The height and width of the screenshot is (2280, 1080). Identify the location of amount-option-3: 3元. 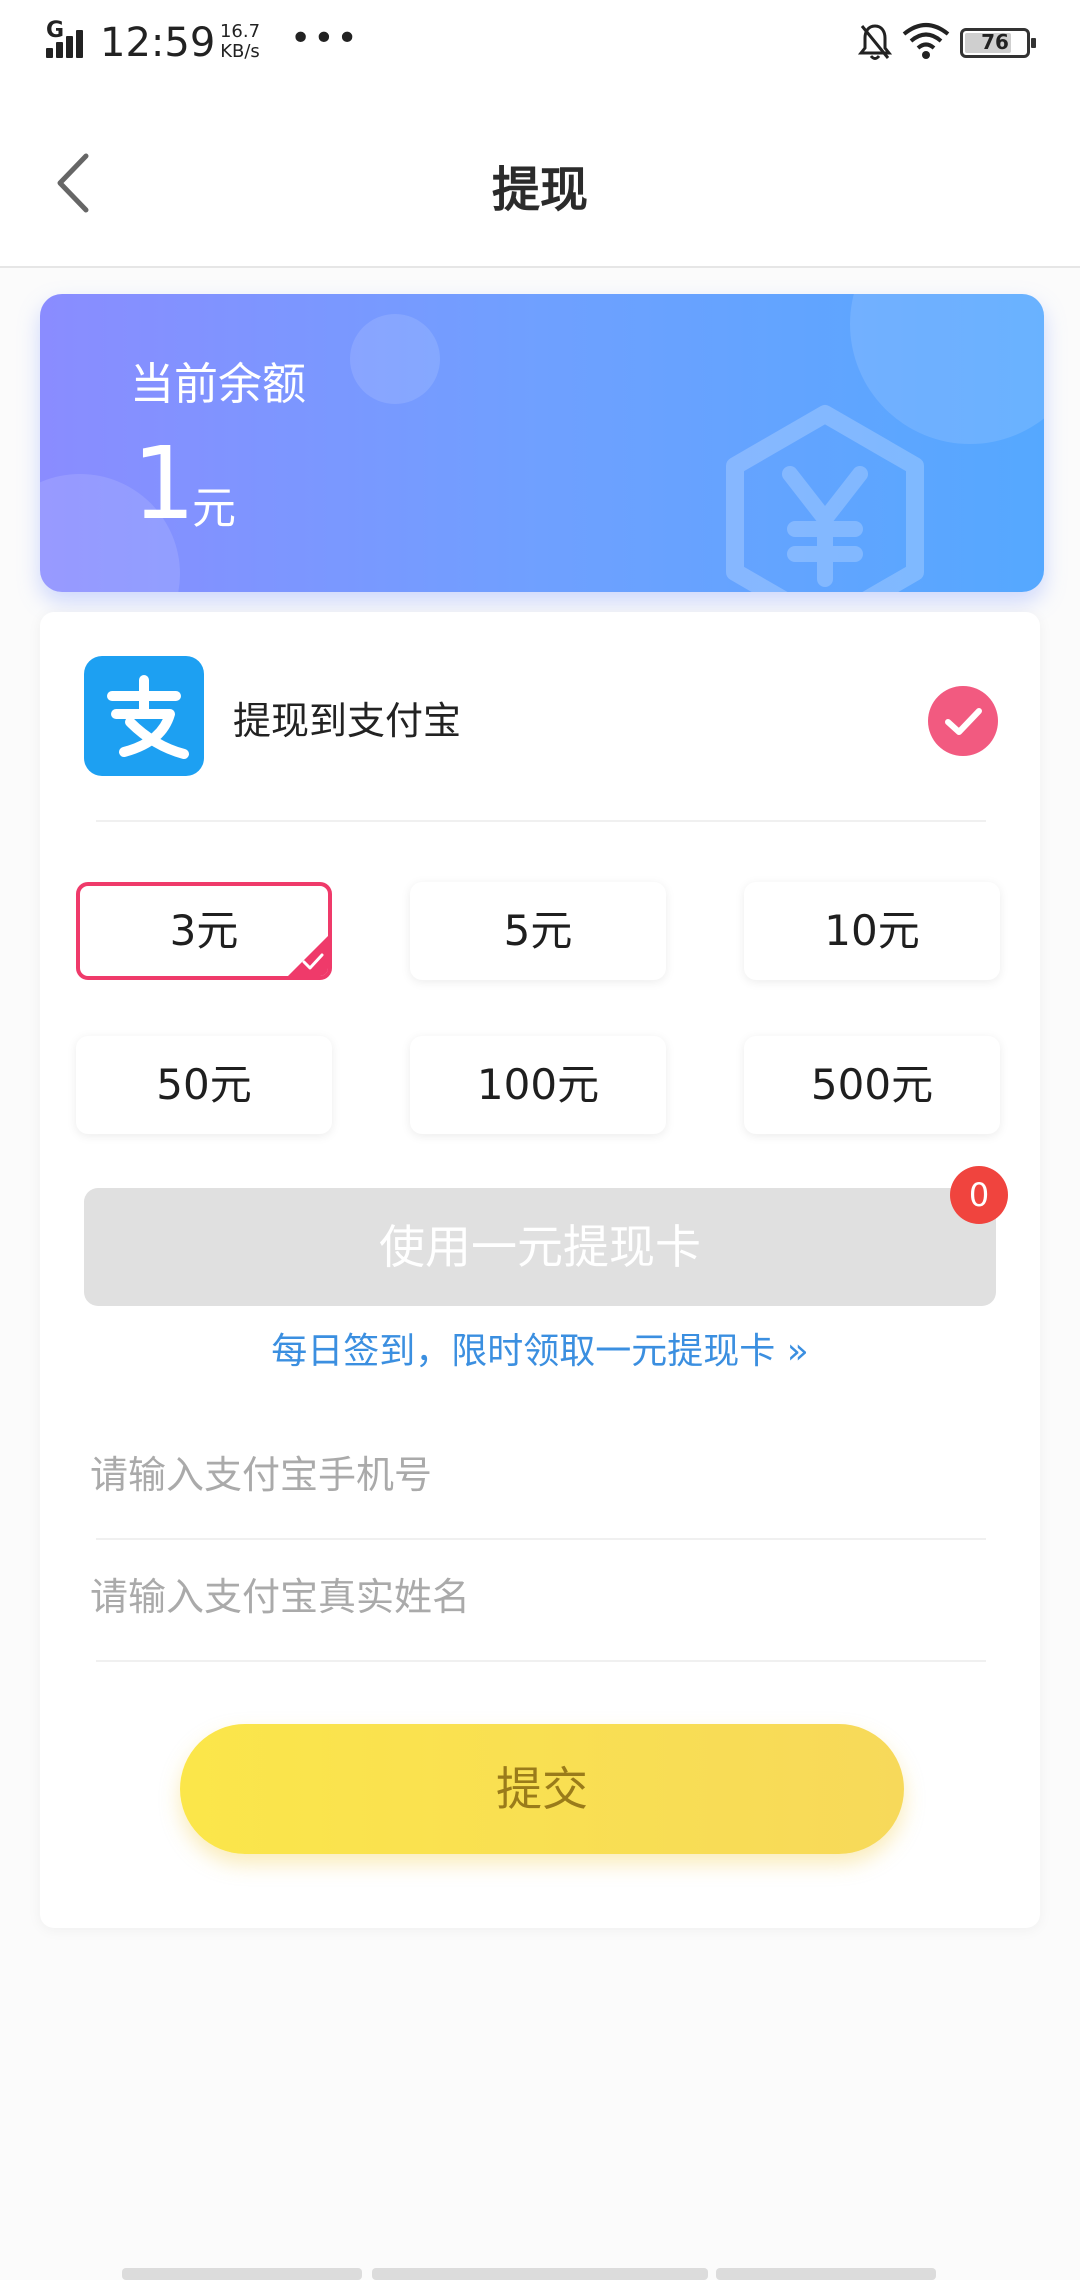
(204, 931).